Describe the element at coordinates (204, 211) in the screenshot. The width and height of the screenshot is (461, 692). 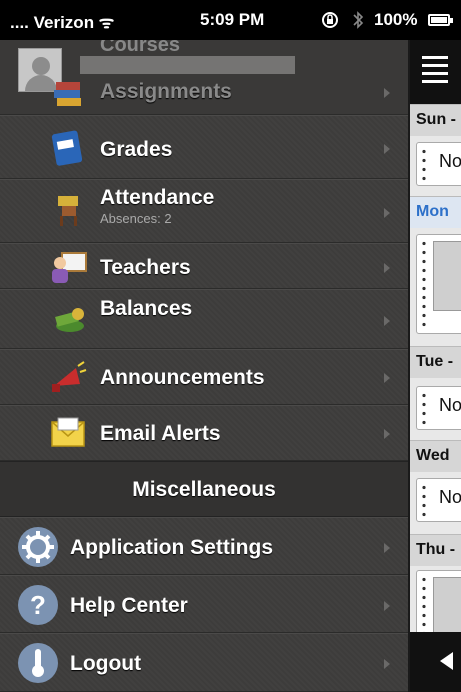
I see `menu-item-attendance: Attendance Absences: 2` at that location.